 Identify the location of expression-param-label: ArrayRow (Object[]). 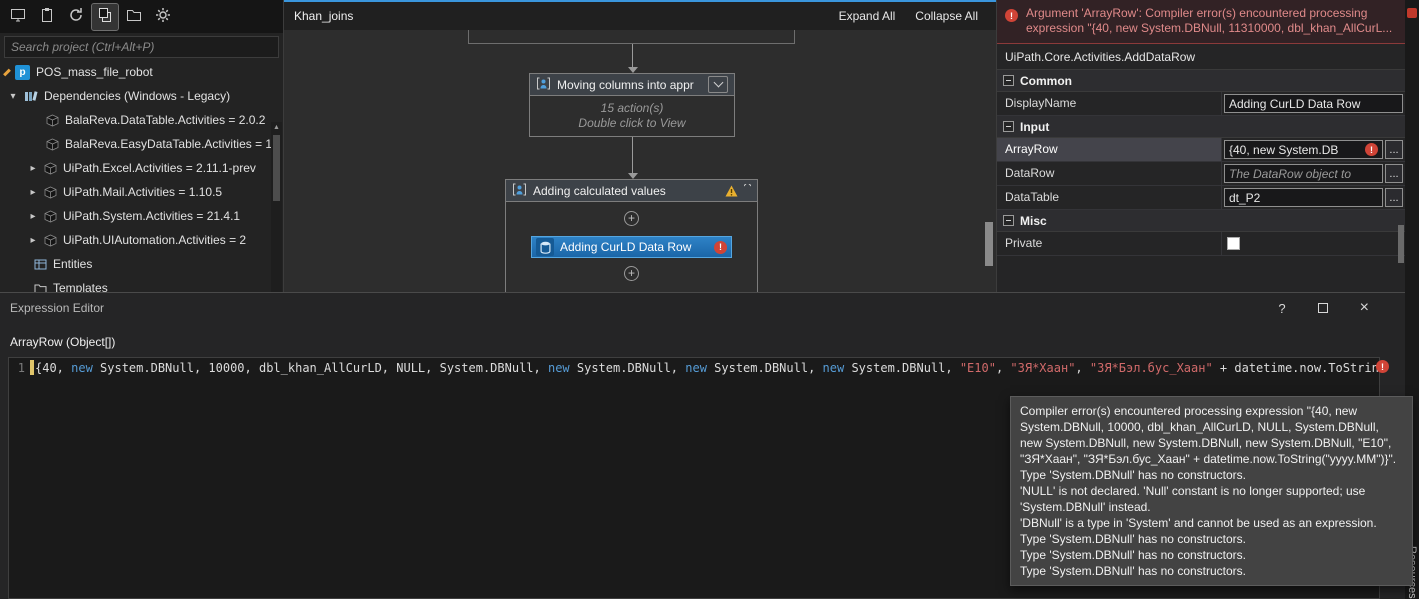
(63, 342).